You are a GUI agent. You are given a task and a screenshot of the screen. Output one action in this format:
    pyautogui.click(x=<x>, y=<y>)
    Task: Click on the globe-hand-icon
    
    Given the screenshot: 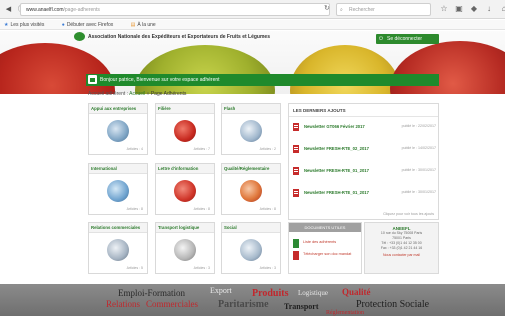 What is the action you would take?
    pyautogui.click(x=118, y=131)
    